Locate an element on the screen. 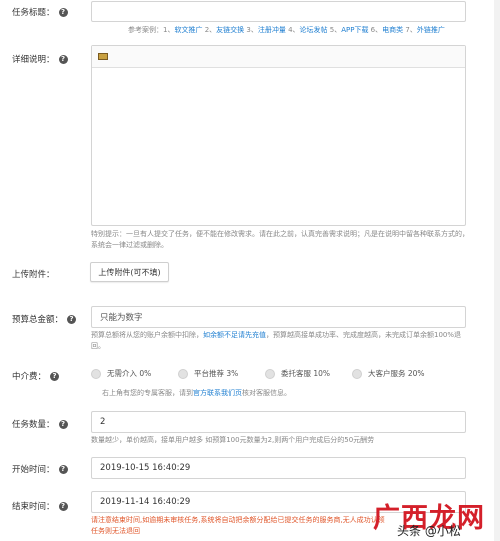 The height and width of the screenshot is (541, 500). task-count-value: 2 is located at coordinates (103, 422).